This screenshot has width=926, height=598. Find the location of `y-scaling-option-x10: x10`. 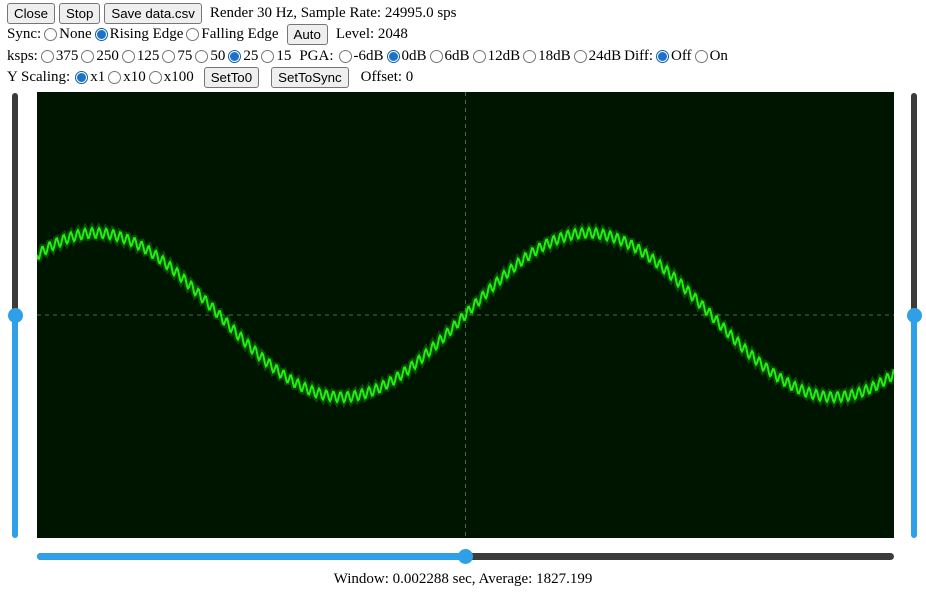

y-scaling-option-x10: x10 is located at coordinates (125, 77).